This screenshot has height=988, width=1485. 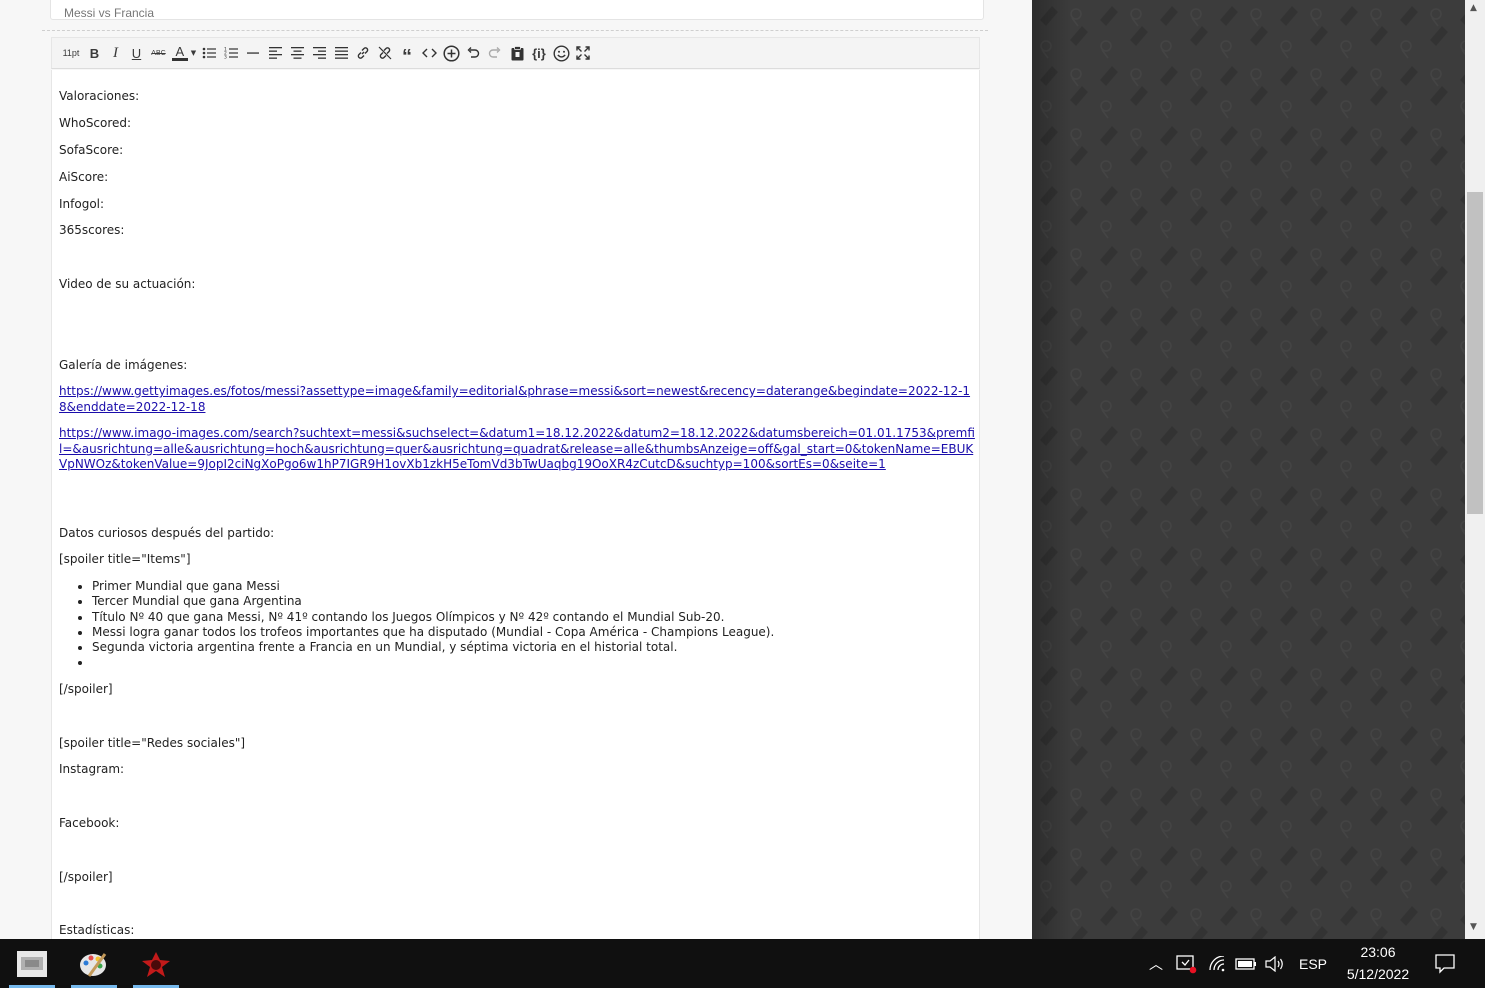 I want to click on emoji-button, so click(x=561, y=53).